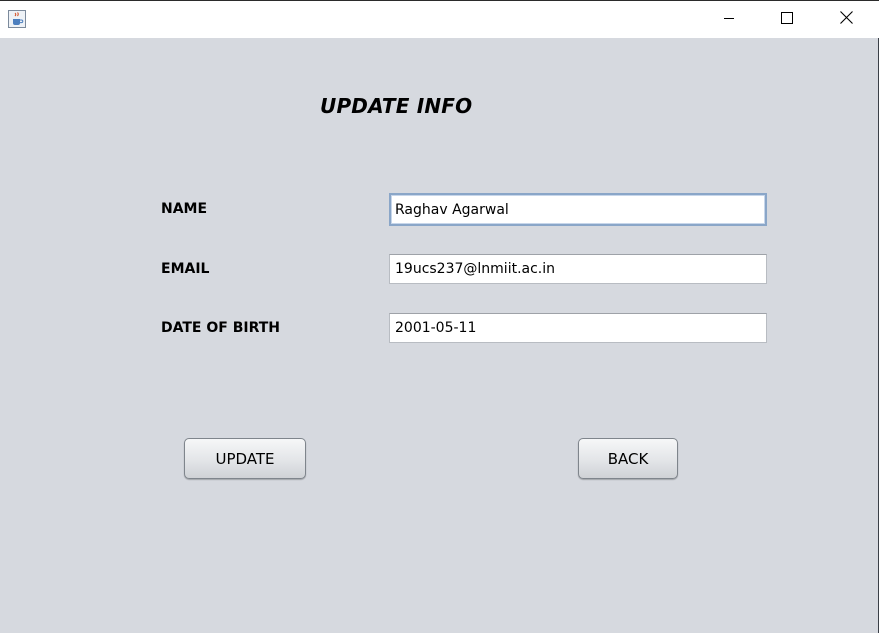 The height and width of the screenshot is (633, 879). Describe the element at coordinates (185, 269) in the screenshot. I see `email-label: EMAIL` at that location.